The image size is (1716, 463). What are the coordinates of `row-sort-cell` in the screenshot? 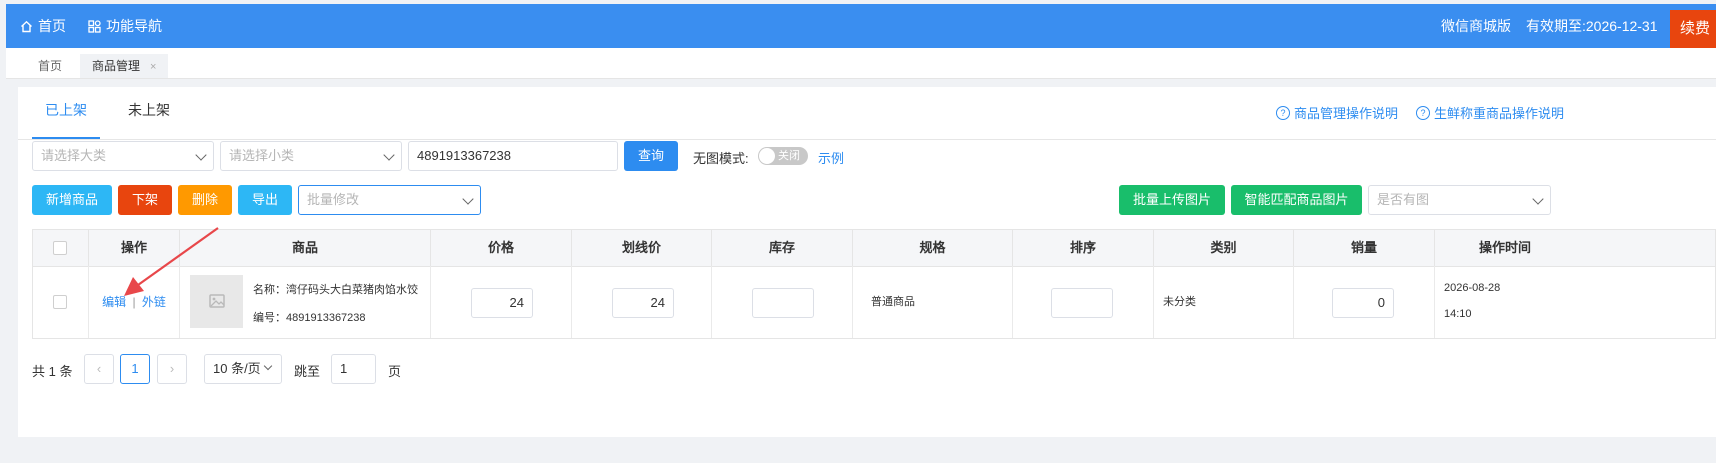 It's located at (1083, 302).